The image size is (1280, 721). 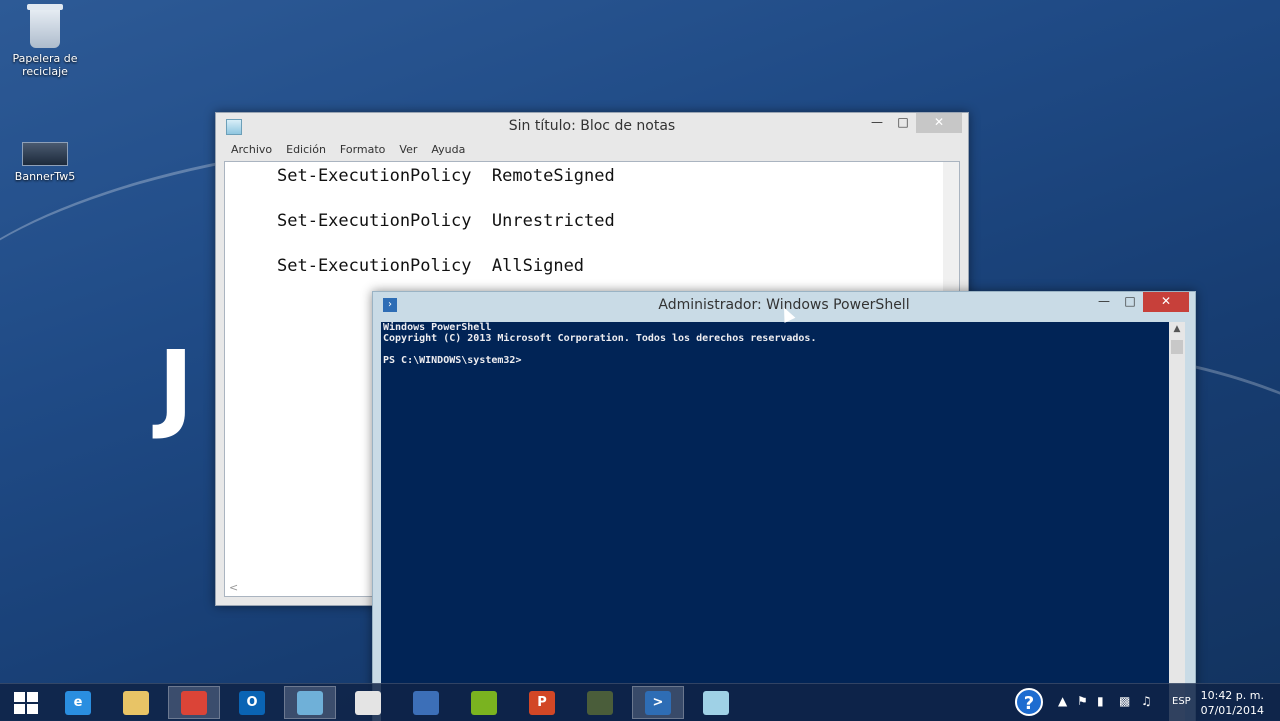 What do you see at coordinates (1124, 701) in the screenshot?
I see `network-icon: ▩` at bounding box center [1124, 701].